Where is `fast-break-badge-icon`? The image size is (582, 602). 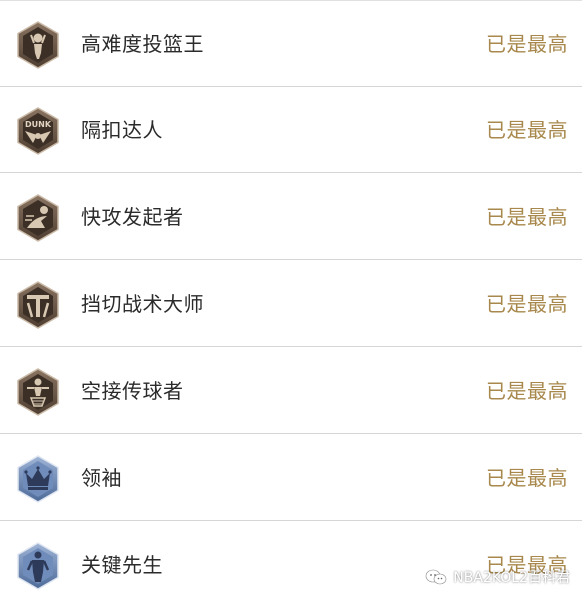 fast-break-badge-icon is located at coordinates (38, 218).